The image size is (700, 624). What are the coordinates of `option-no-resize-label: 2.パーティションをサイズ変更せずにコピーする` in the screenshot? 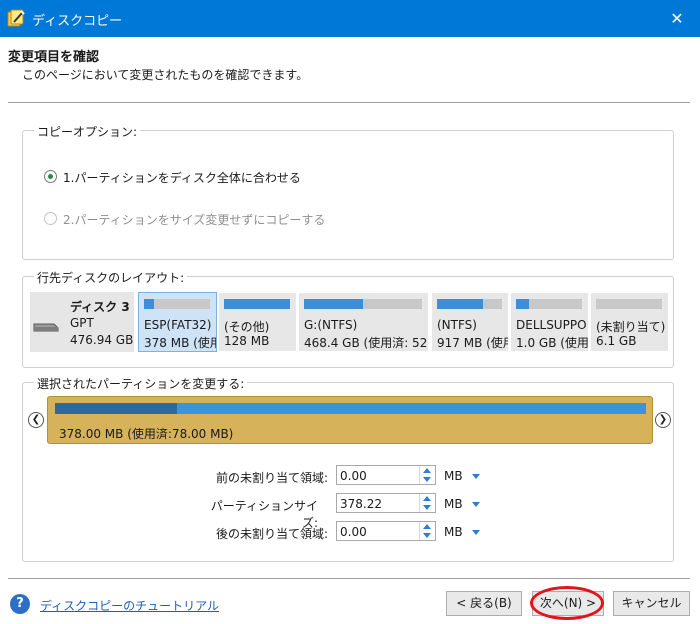 It's located at (194, 220).